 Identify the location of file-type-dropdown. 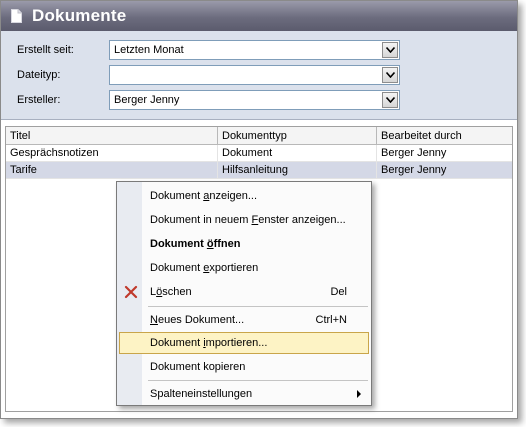
(254, 75).